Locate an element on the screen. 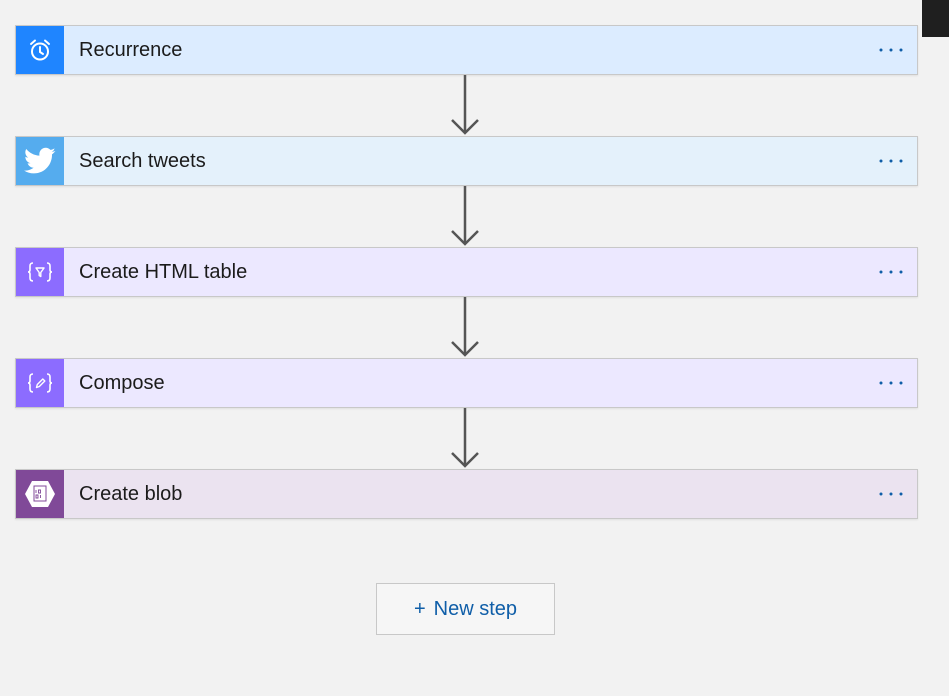 This screenshot has width=949, height=696. step-title: Recurrence is located at coordinates (131, 49).